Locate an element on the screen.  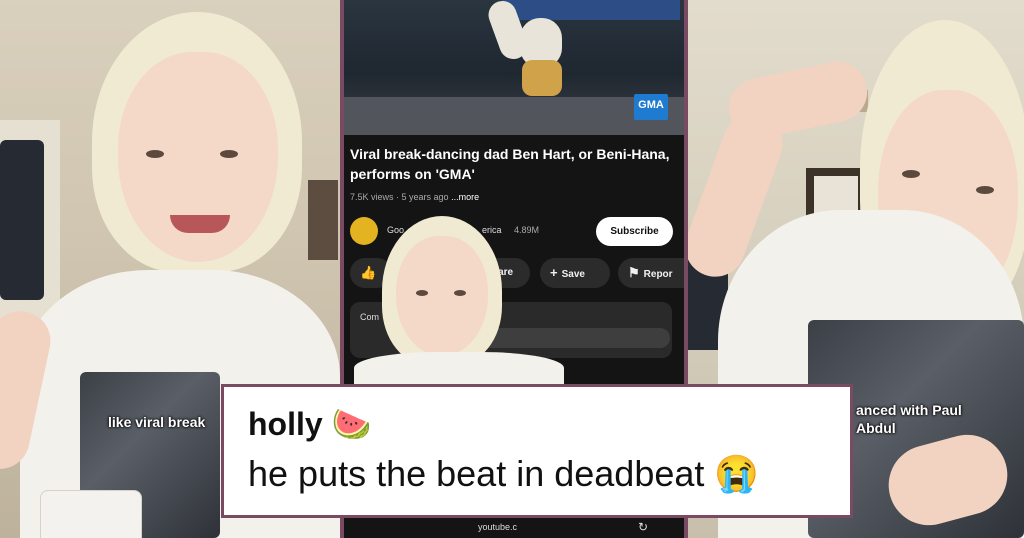
flag-icon: ⚑ is located at coordinates (634, 272).